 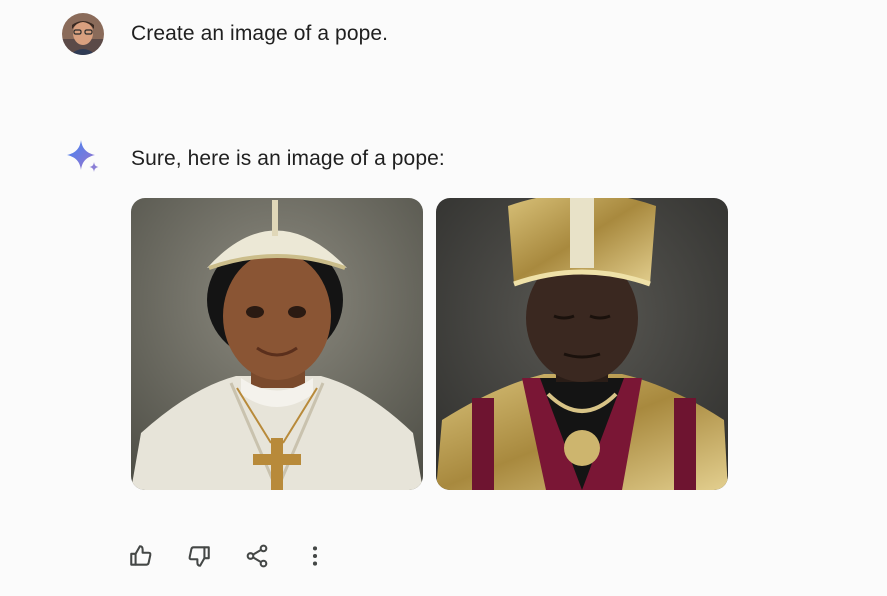 I want to click on more-options-button, so click(x=315, y=558).